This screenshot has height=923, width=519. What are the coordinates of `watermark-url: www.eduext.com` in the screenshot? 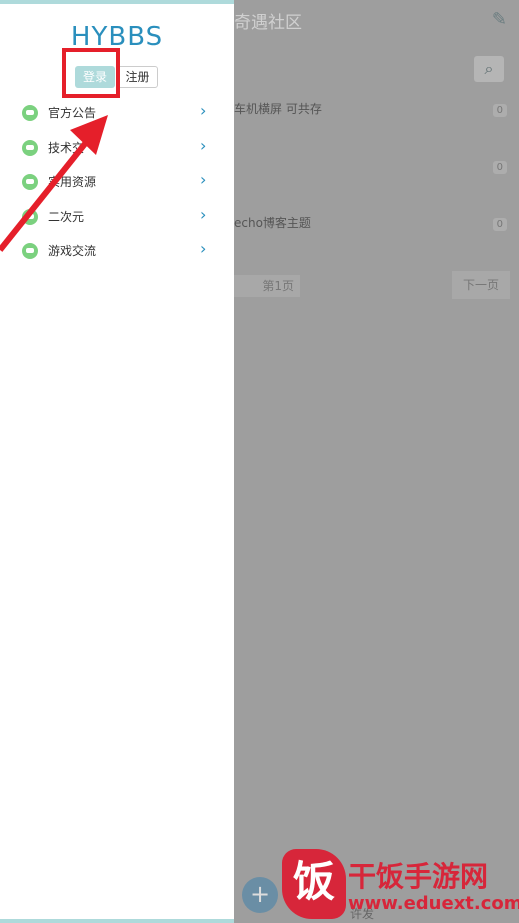 It's located at (433, 903).